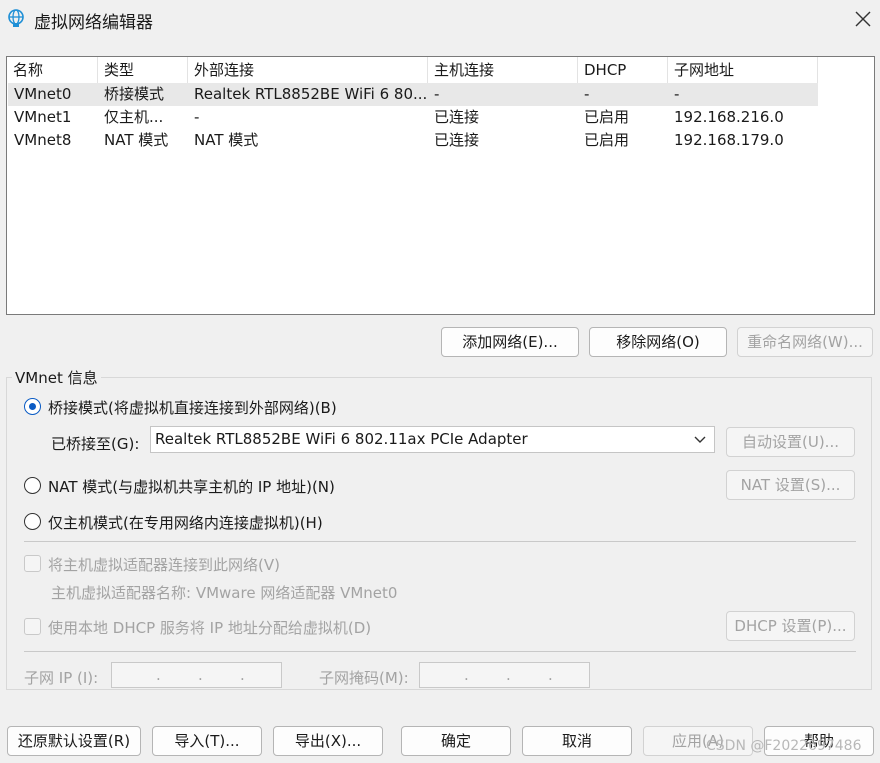 The height and width of the screenshot is (763, 880). Describe the element at coordinates (700, 439) in the screenshot. I see `chevron-down-icon` at that location.